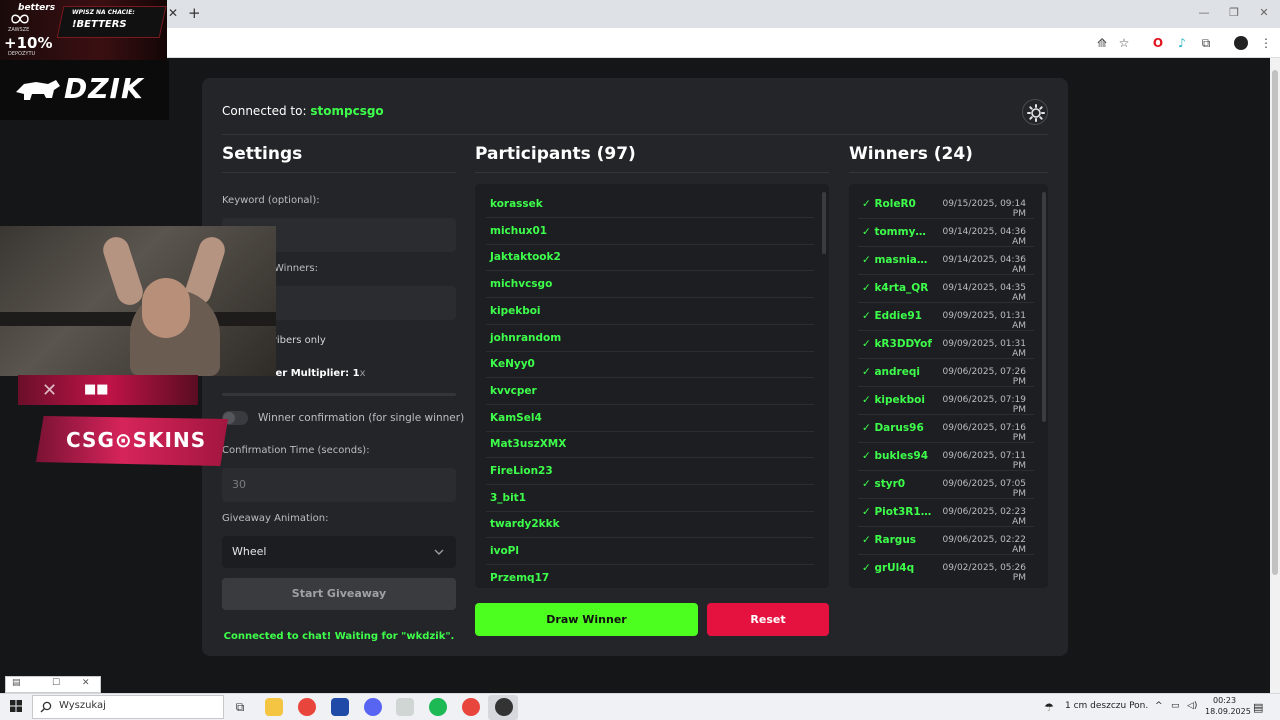 This screenshot has height=720, width=1280. Describe the element at coordinates (1049, 707) in the screenshot. I see `weather-icon: ☂` at that location.